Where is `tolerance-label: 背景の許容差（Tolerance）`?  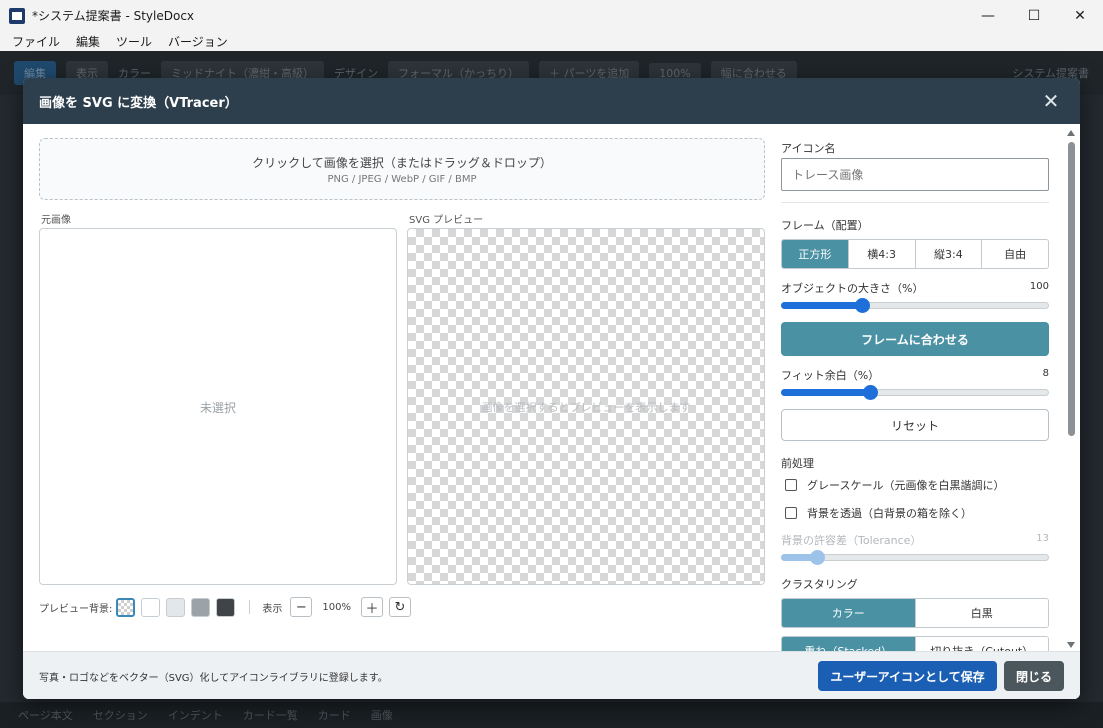
tolerance-label: 背景の許容差（Tolerance） is located at coordinates (851, 540).